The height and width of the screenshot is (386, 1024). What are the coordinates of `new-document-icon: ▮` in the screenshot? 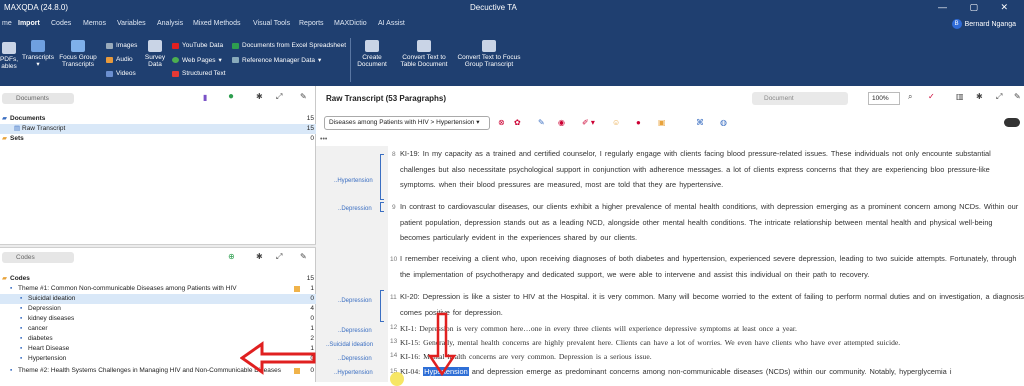 It's located at (205, 97).